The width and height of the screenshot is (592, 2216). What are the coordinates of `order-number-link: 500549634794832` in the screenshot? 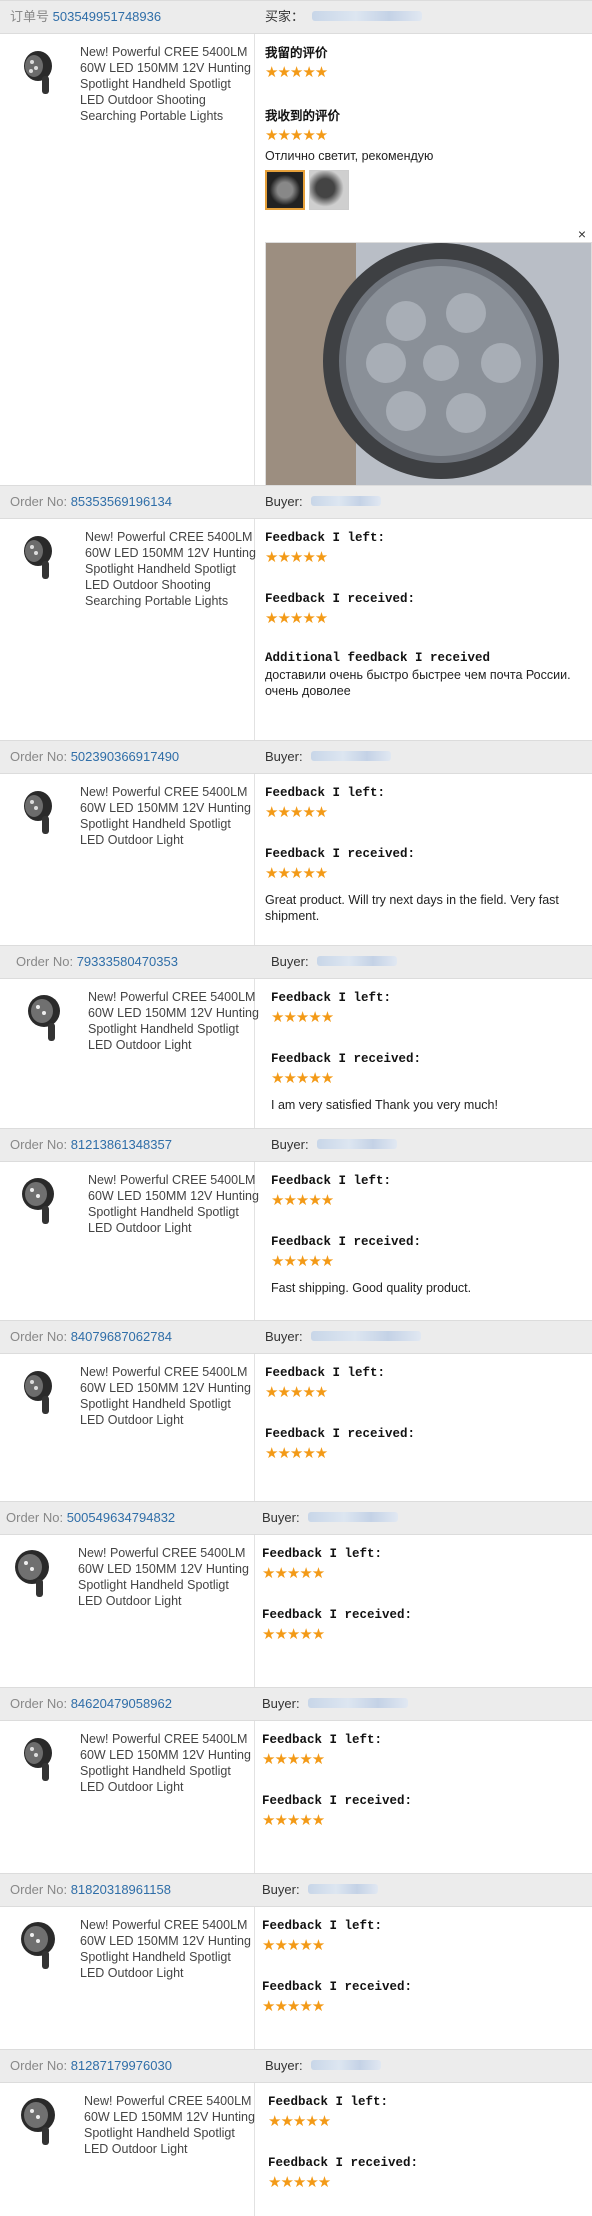 It's located at (121, 1517).